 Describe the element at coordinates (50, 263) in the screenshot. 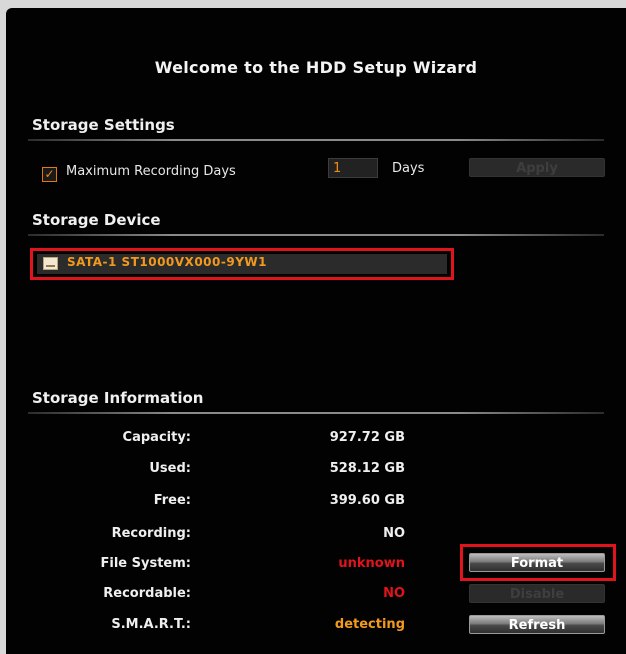

I see `hard-drive-icon` at that location.